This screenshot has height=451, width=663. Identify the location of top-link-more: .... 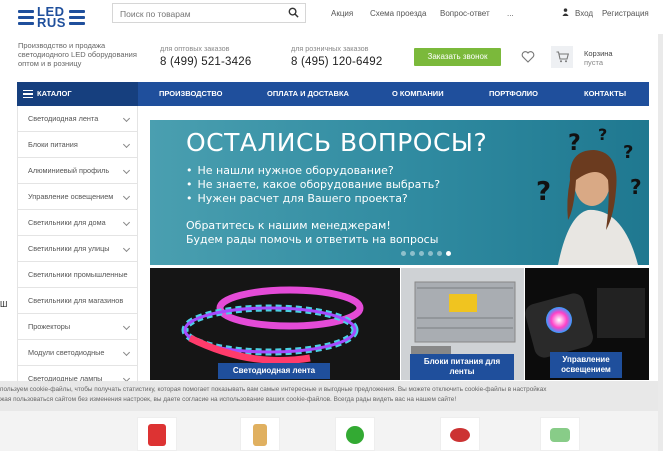
(510, 13).